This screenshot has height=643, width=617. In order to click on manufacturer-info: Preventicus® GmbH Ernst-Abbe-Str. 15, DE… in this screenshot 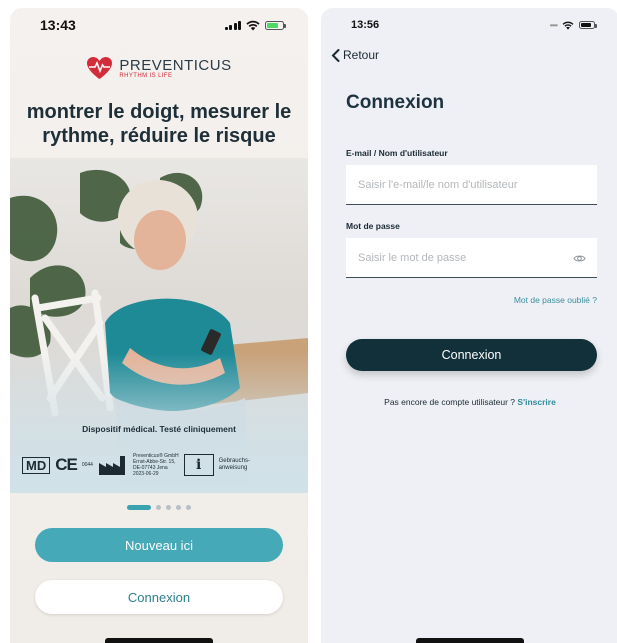, I will do `click(155, 465)`.